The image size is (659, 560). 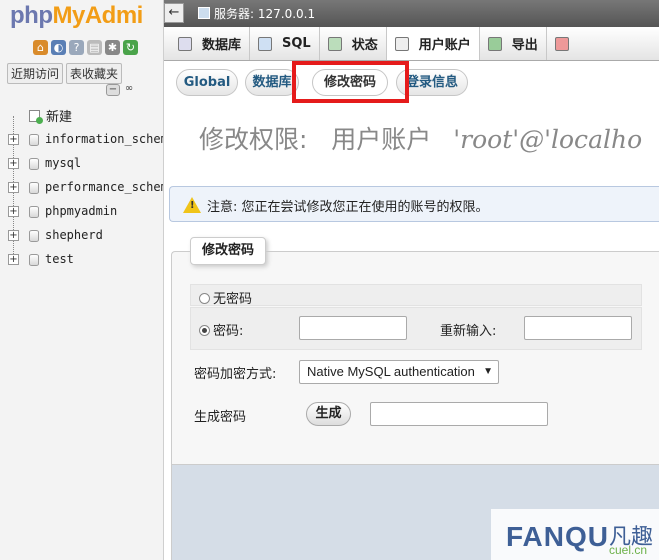 What do you see at coordinates (35, 73) in the screenshot?
I see `recent-tables-button: 近期访问` at bounding box center [35, 73].